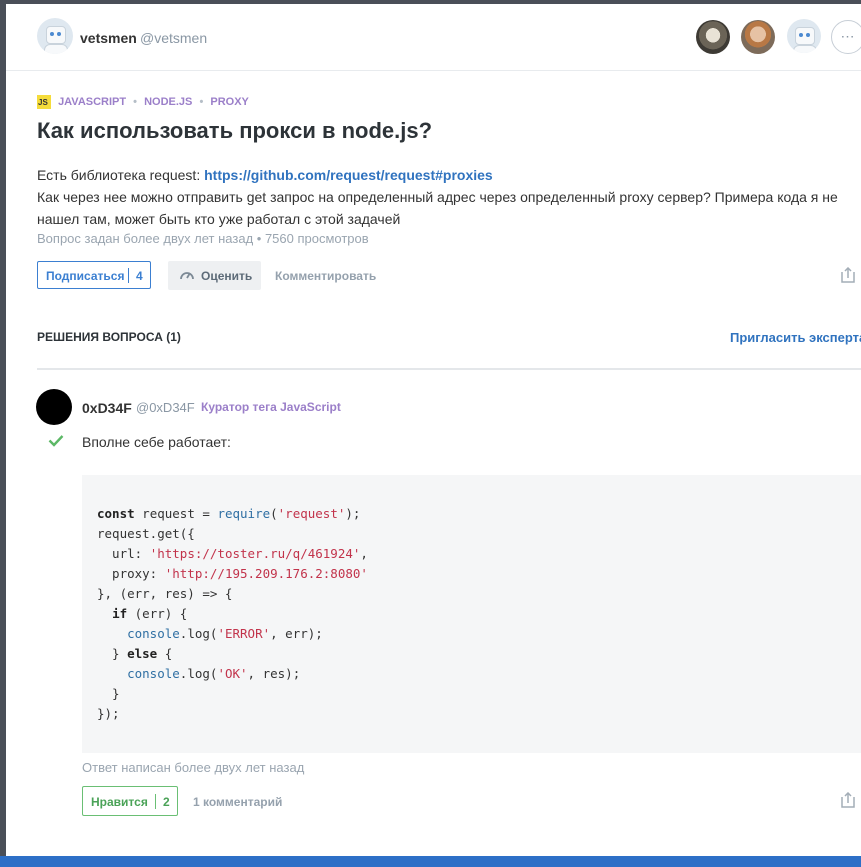 This screenshot has width=861, height=867. Describe the element at coordinates (187, 276) in the screenshot. I see `gauge-icon` at that location.